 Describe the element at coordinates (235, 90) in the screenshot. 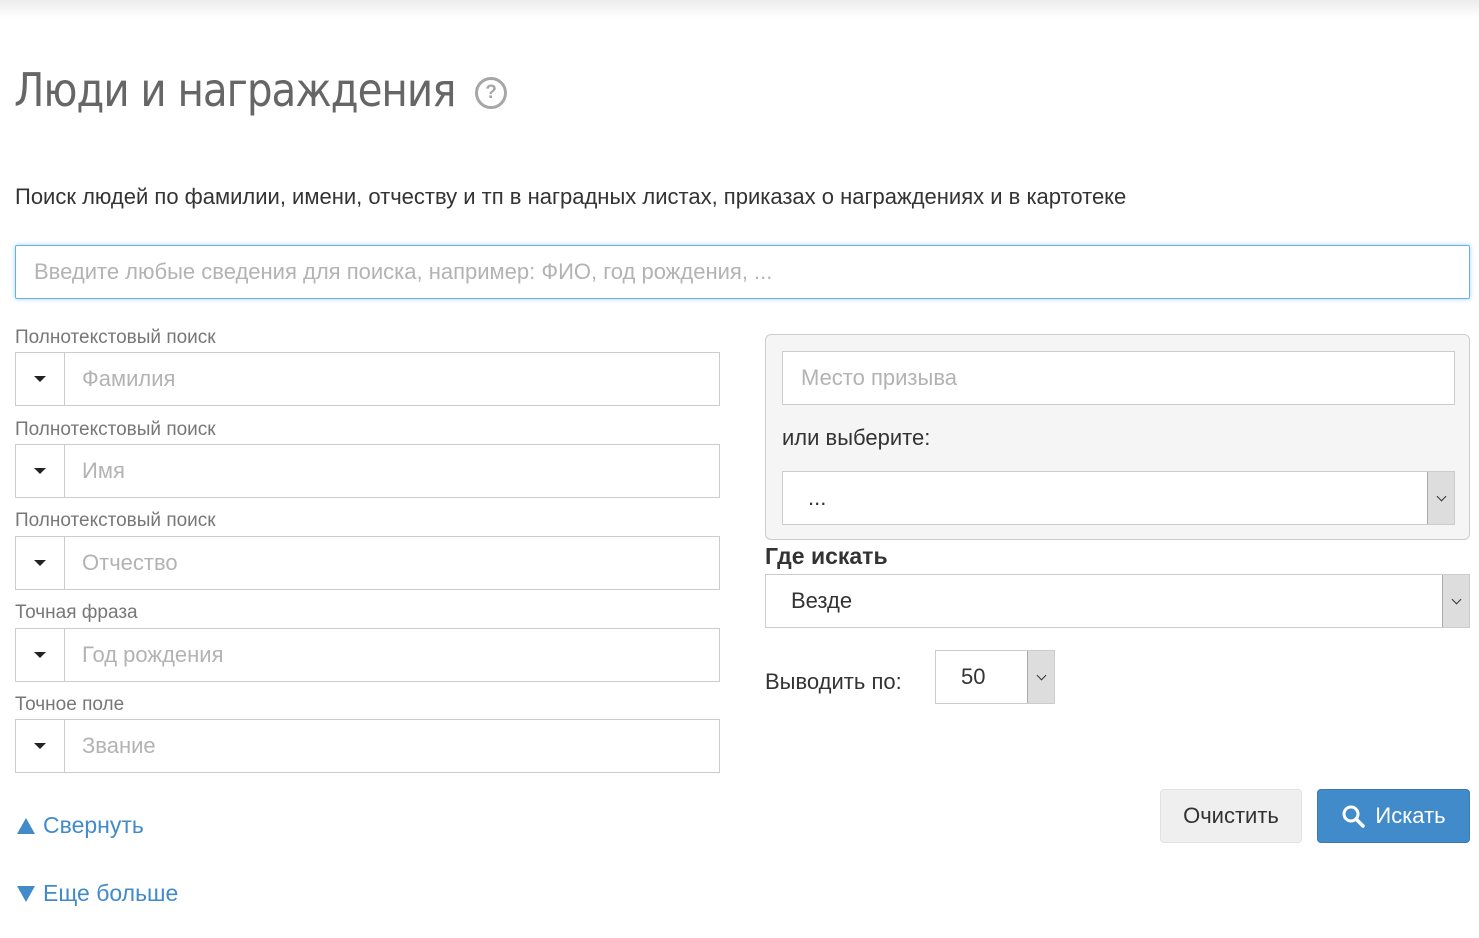

I see `page-title: Люди и награждения` at that location.